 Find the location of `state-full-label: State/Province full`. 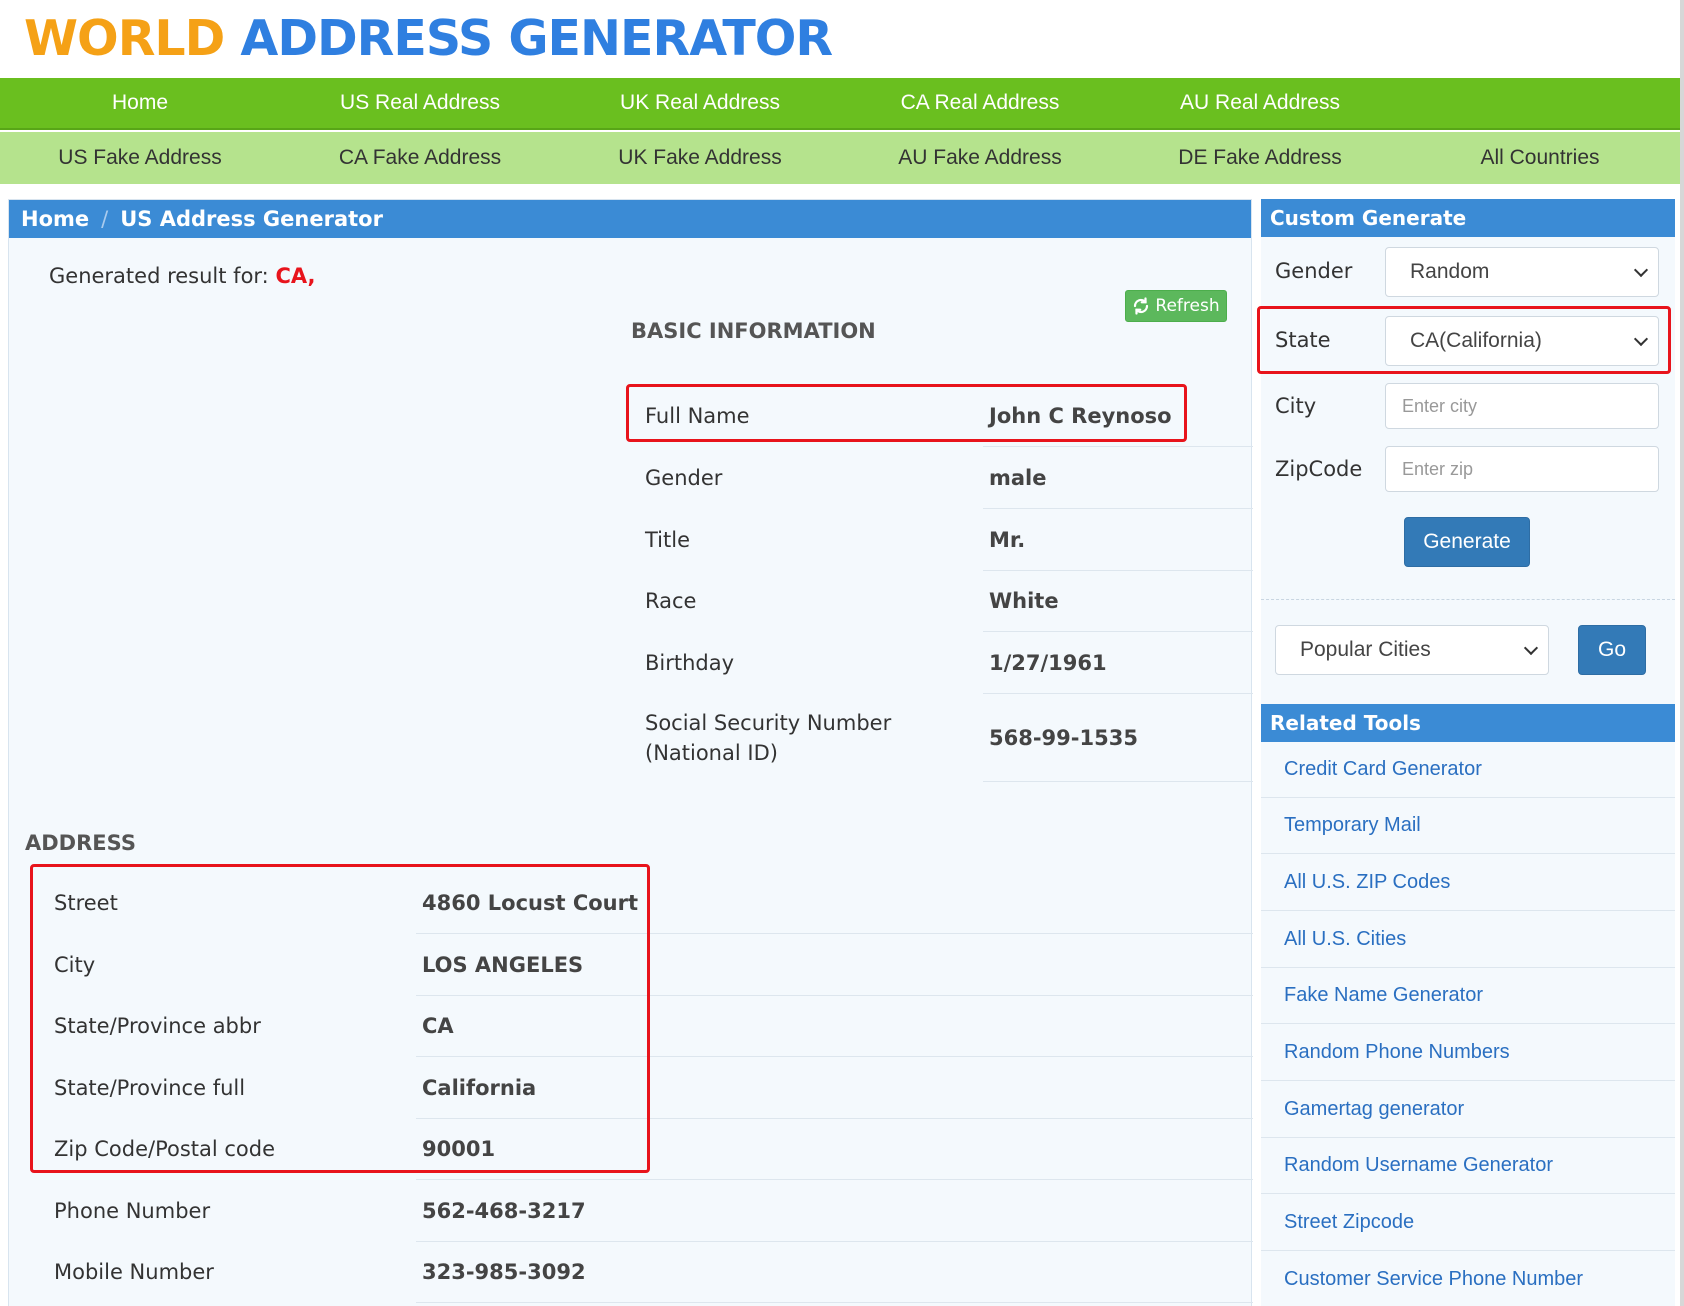

state-full-label: State/Province full is located at coordinates (150, 1088).